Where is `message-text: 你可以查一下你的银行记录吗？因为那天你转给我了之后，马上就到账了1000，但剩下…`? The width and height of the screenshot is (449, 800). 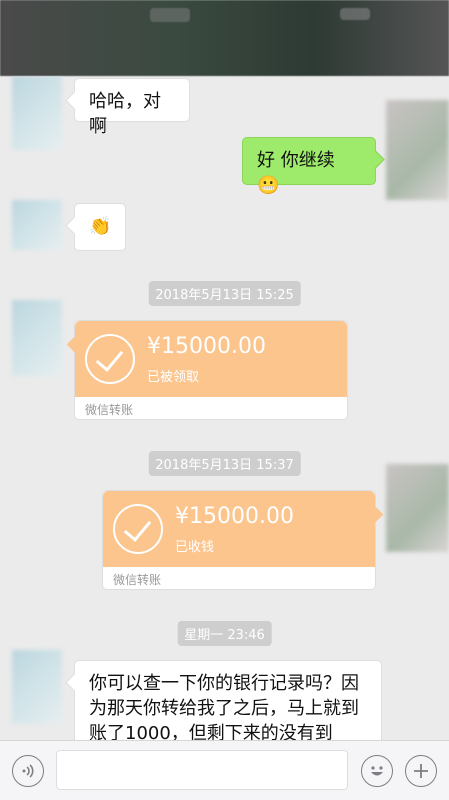
message-text: 你可以查一下你的银行记录吗？因为那天你转给我了之后，马上就到账了1000，但剩下… is located at coordinates (224, 706).